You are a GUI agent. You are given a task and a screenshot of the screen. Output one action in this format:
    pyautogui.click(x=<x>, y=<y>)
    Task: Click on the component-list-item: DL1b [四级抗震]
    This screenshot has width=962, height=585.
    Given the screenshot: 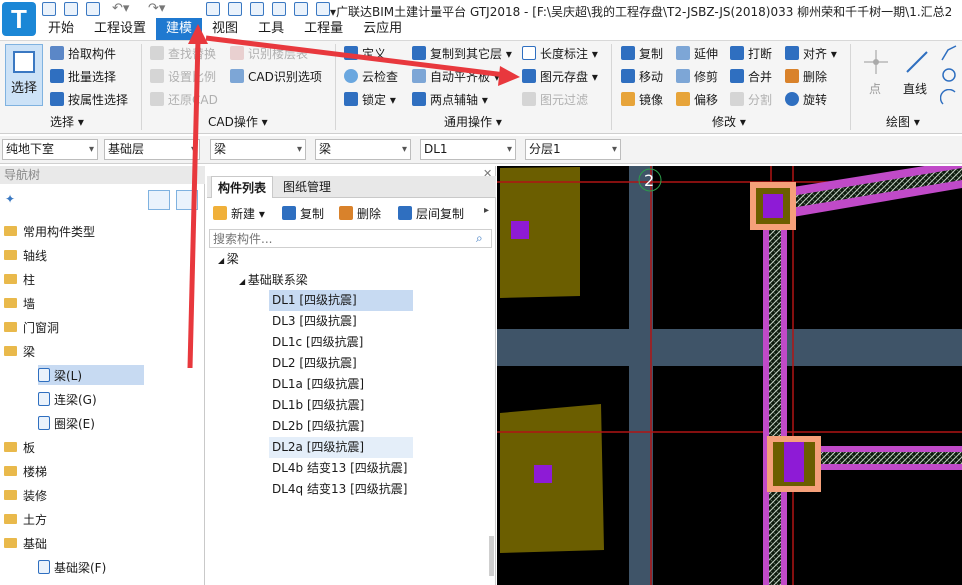 What is the action you would take?
    pyautogui.click(x=341, y=405)
    